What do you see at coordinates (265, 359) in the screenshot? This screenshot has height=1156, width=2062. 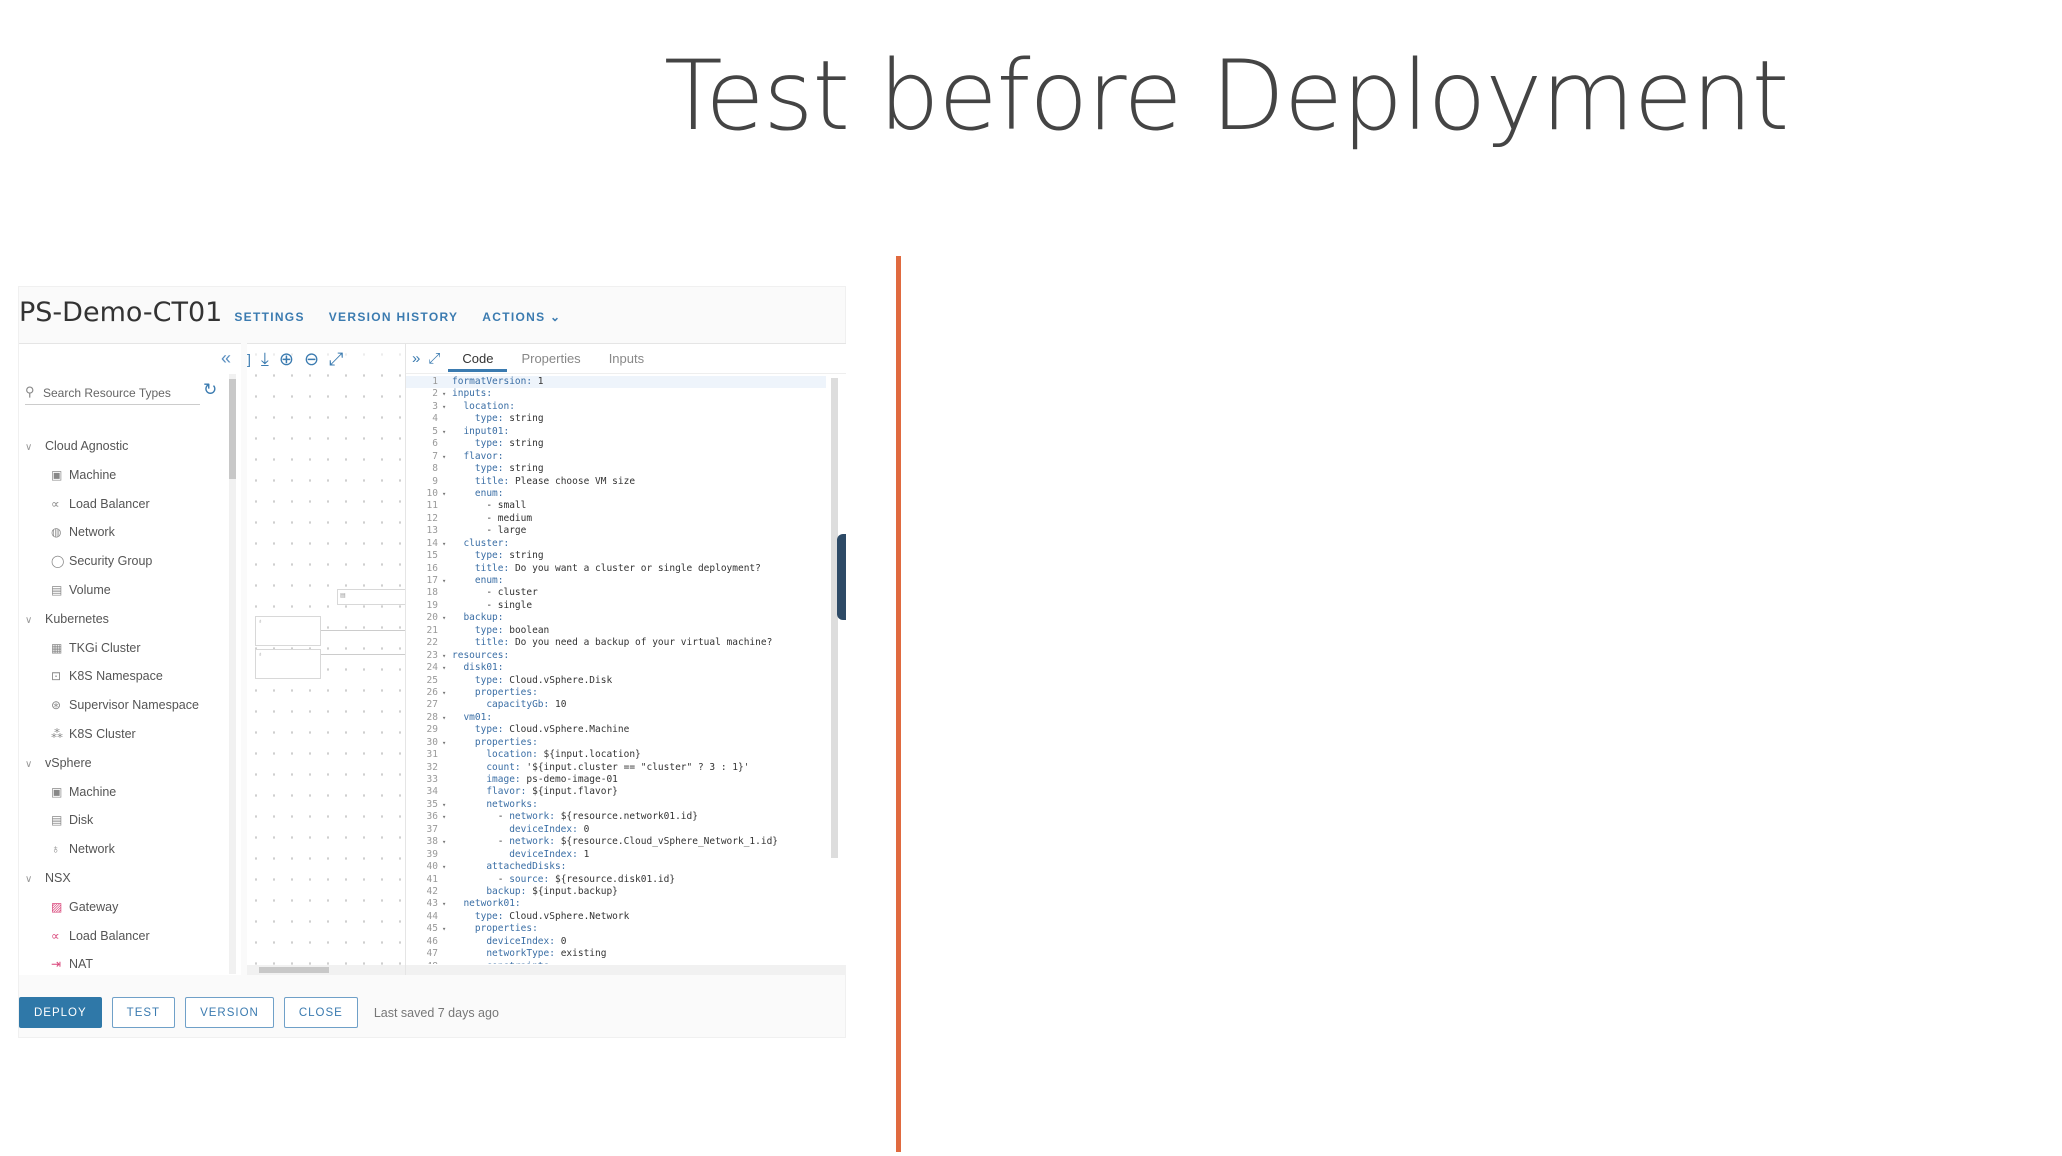 I see `download-icon: ⤓` at bounding box center [265, 359].